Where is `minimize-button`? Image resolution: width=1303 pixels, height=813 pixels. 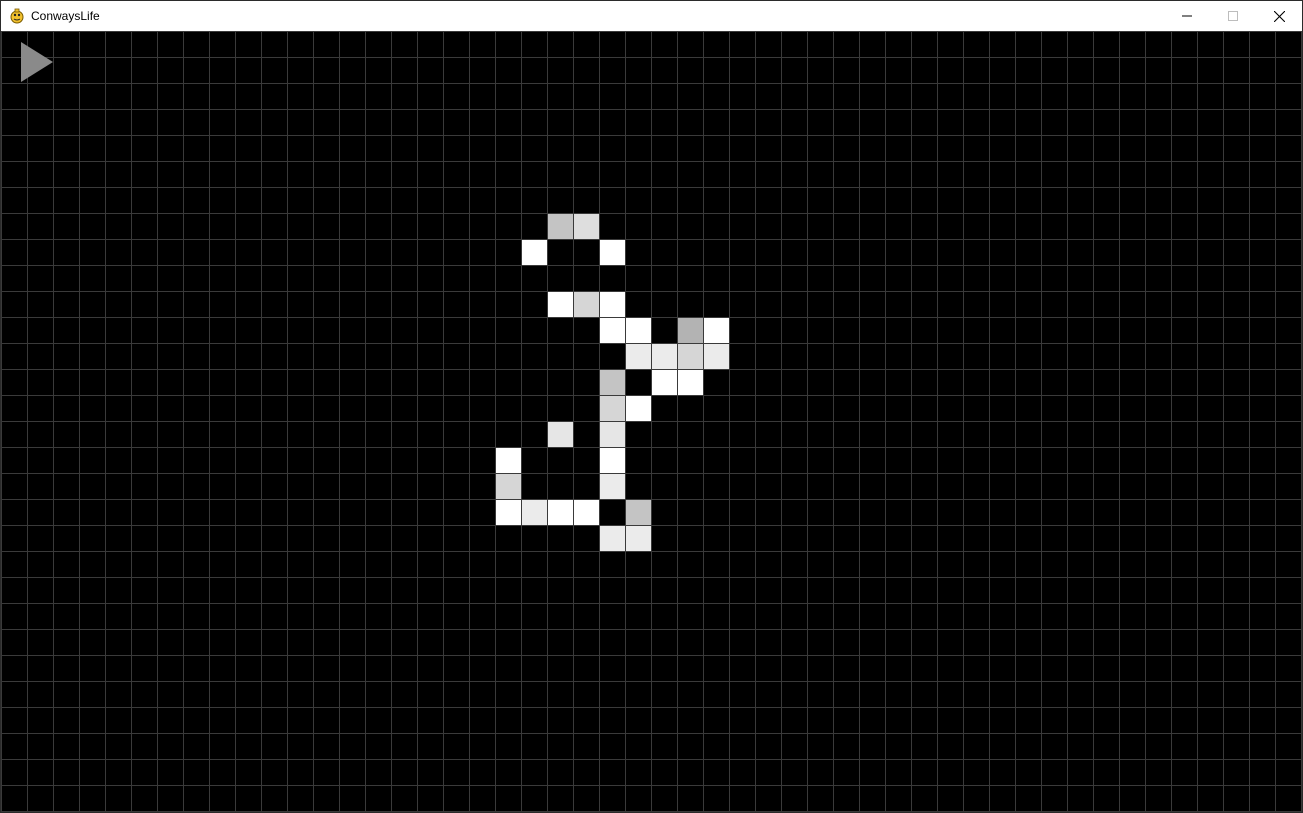
minimize-button is located at coordinates (1187, 16).